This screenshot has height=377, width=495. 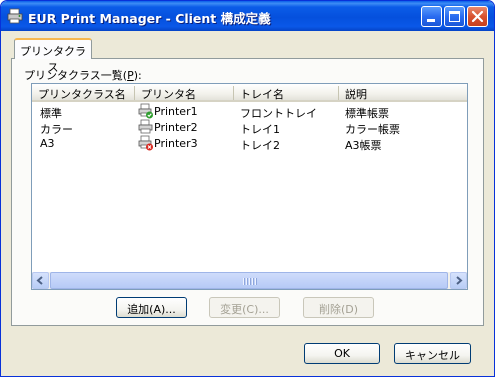 What do you see at coordinates (431, 20) in the screenshot?
I see `minimize-icon` at bounding box center [431, 20].